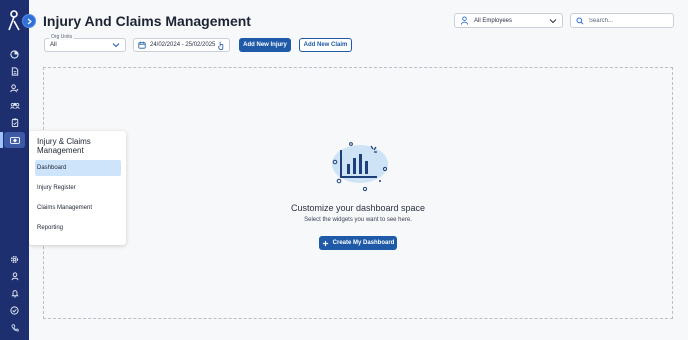 This screenshot has height=340, width=688. I want to click on nav-settings-button, so click(14, 259).